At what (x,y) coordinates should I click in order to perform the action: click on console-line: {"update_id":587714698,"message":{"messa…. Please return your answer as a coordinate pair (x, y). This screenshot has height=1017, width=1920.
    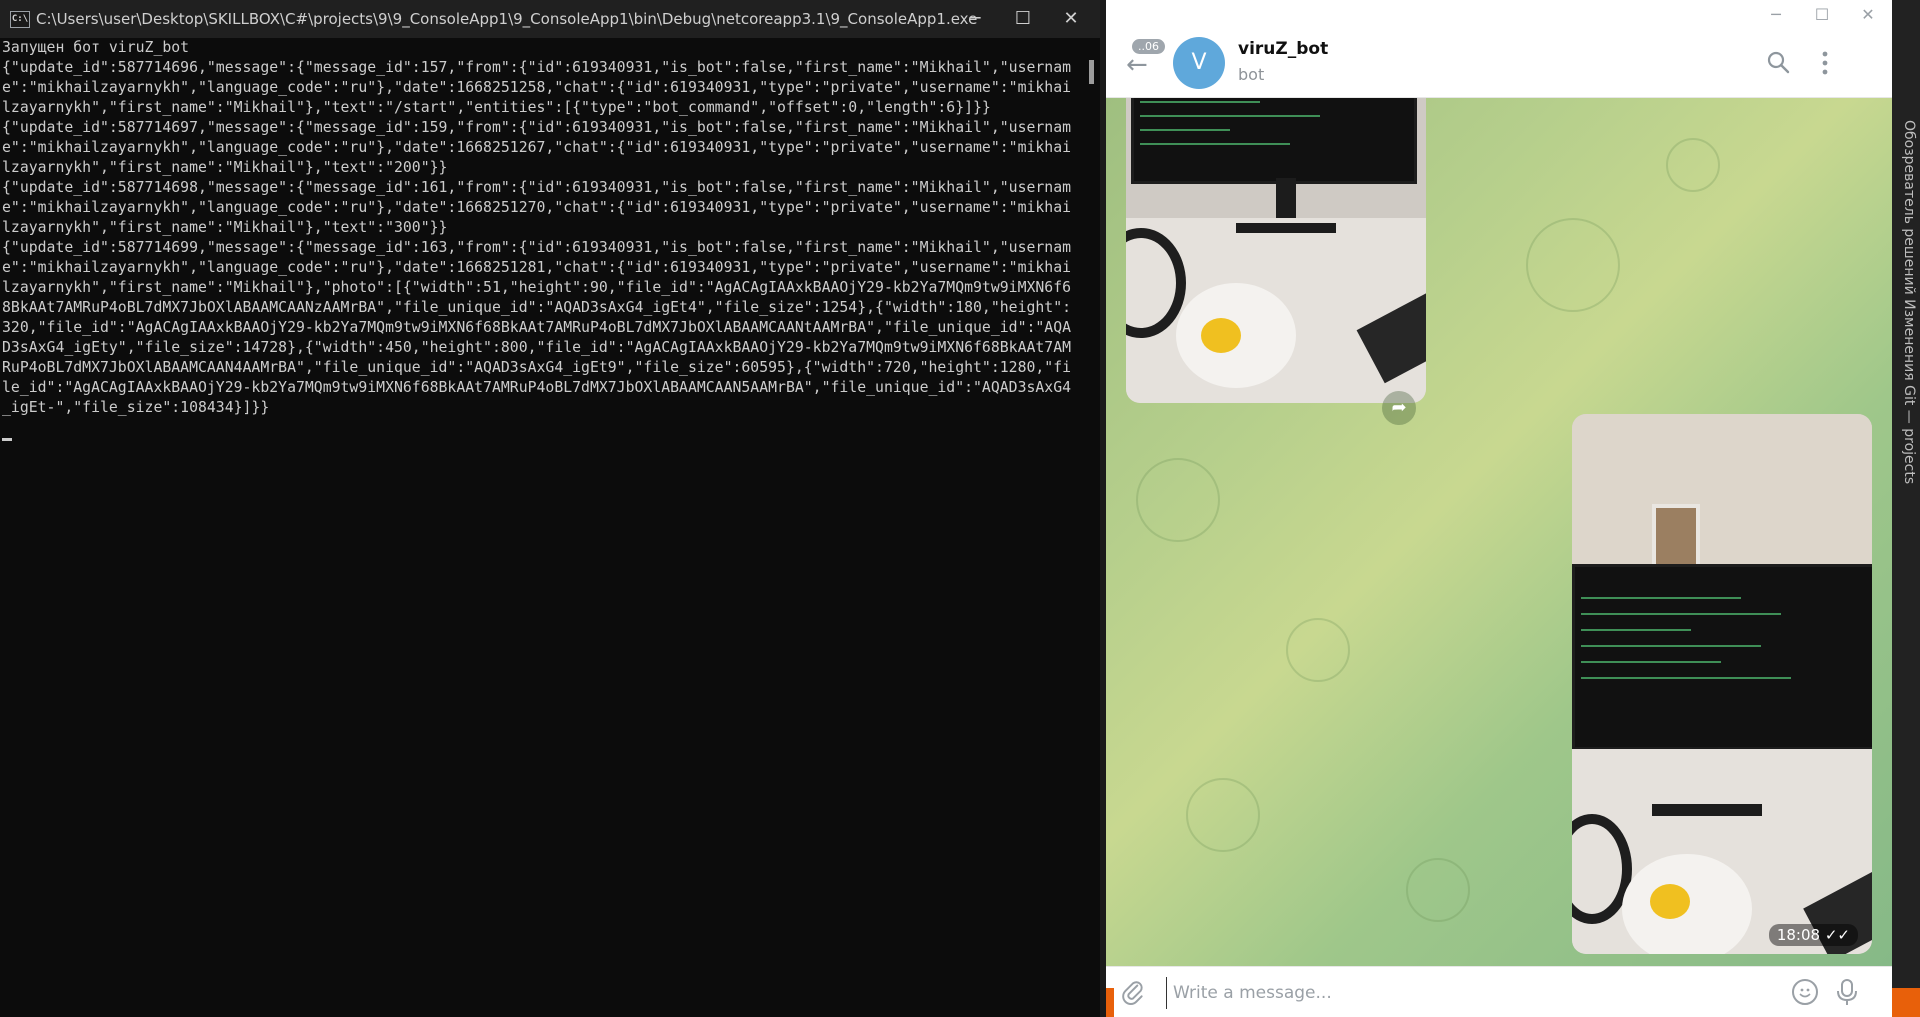
    Looking at the image, I should click on (537, 187).